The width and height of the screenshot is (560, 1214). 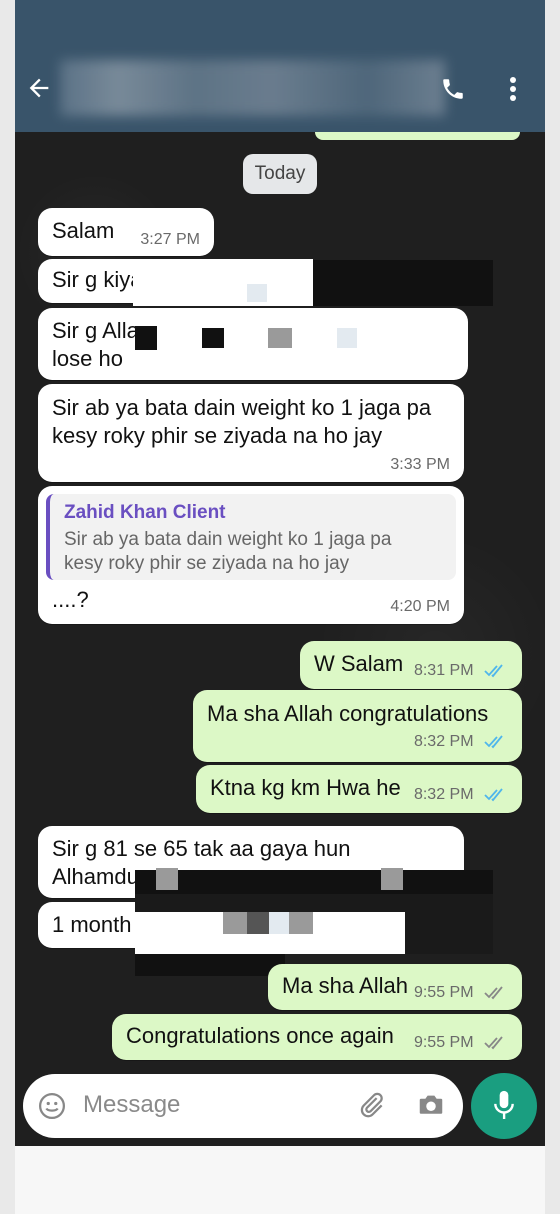 I want to click on chat-header, so click(x=280, y=66).